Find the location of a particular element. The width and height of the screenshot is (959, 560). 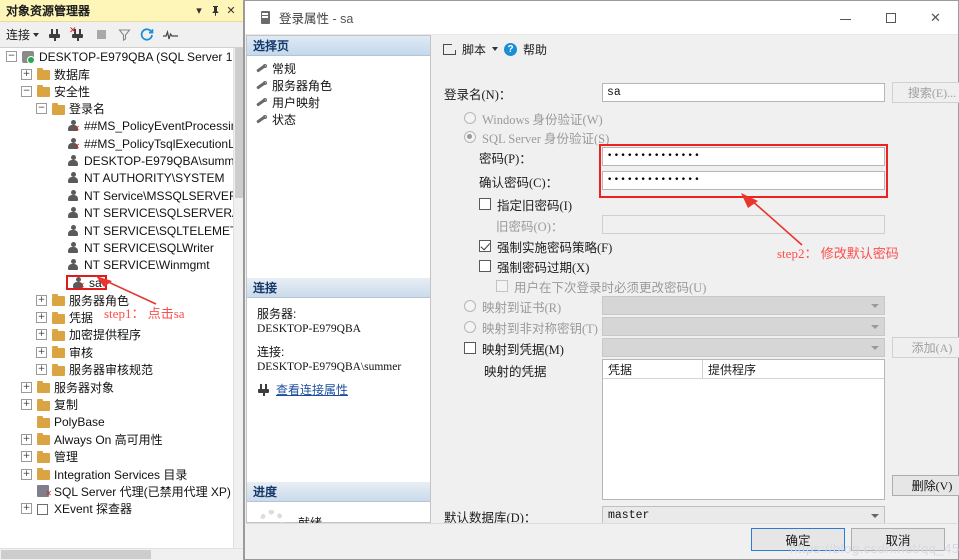

tree-node: + 数据库 is located at coordinates (116, 73).